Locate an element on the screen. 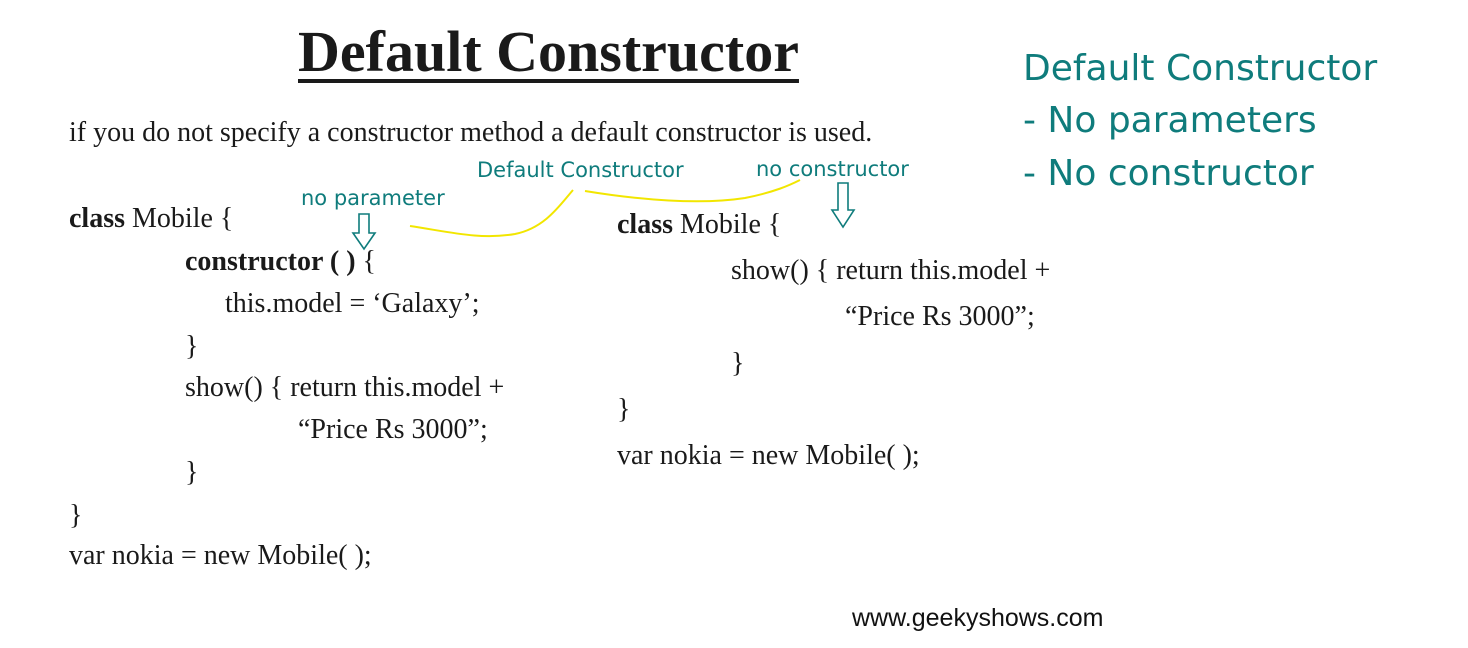  side-note-heading: Default Constructor is located at coordinates (1200, 68).